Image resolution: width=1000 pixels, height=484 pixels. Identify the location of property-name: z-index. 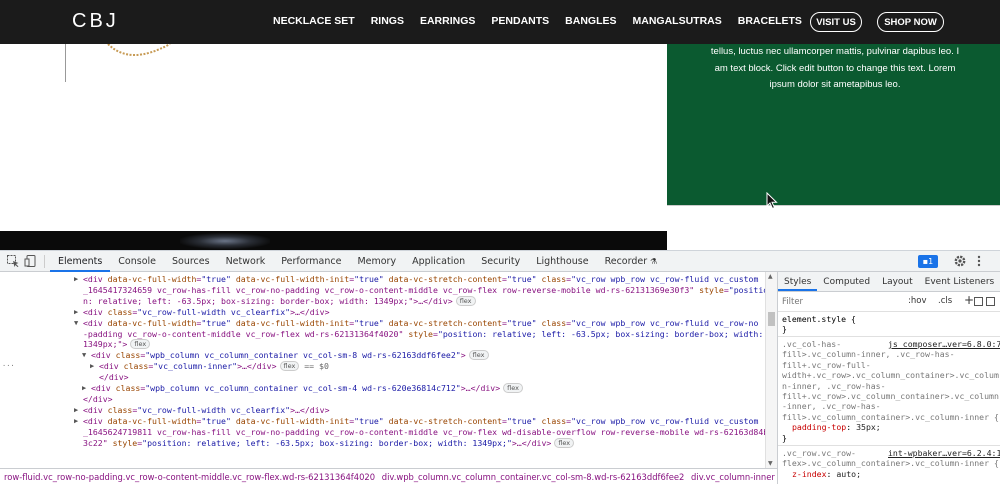
(809, 474).